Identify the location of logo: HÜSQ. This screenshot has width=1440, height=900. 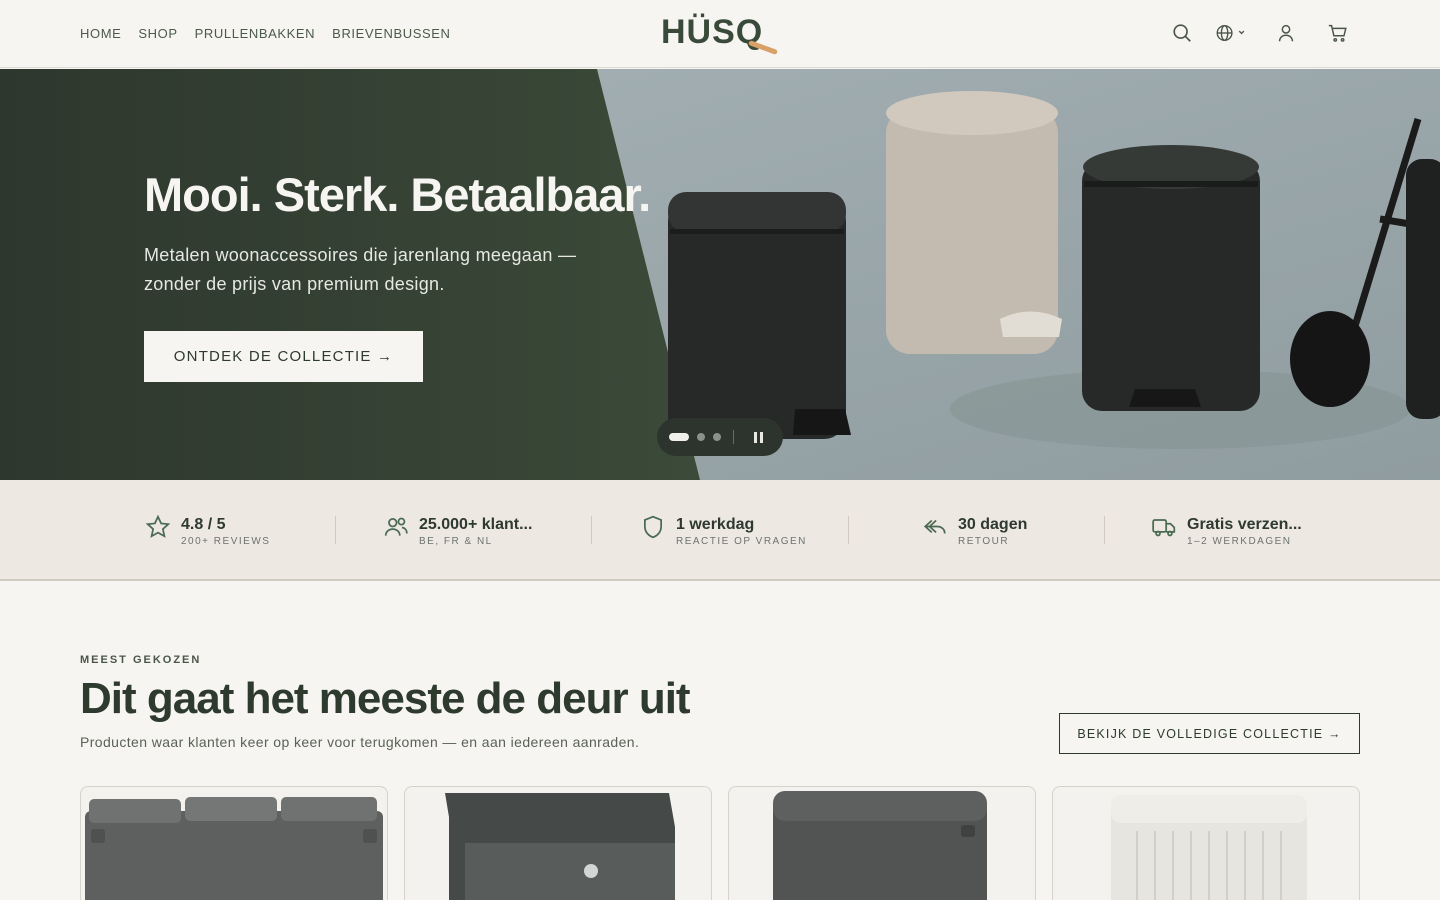
(721, 34).